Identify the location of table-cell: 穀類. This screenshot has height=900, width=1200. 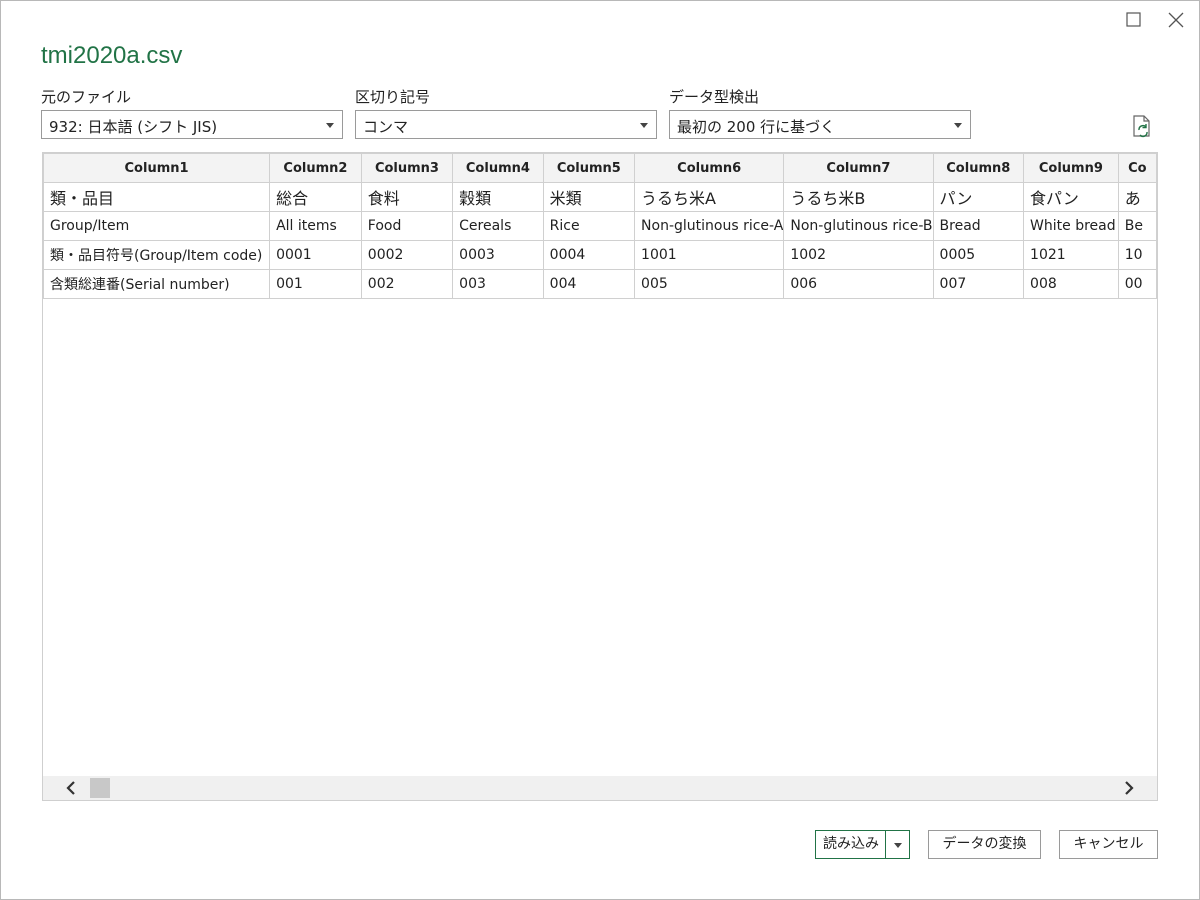
(498, 197).